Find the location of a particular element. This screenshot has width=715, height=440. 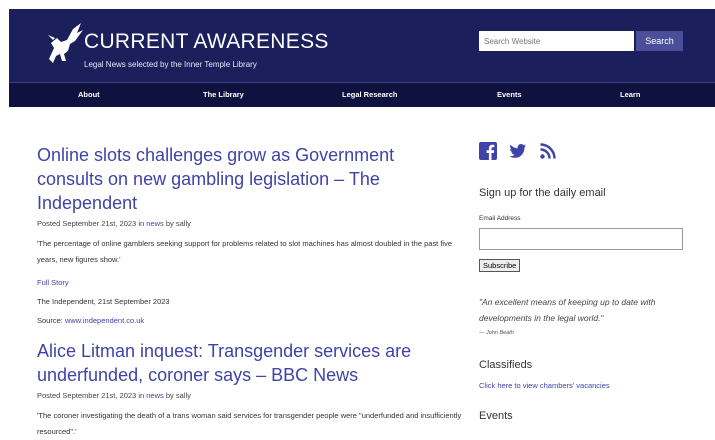

email-label: Email Address is located at coordinates (500, 218).